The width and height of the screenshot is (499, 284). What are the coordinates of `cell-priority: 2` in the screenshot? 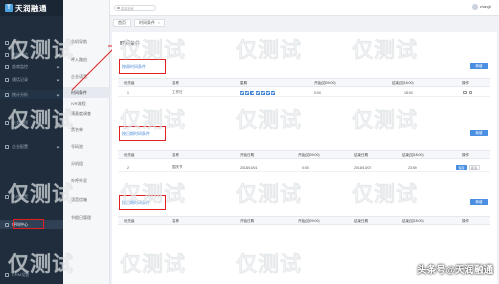 It's located at (128, 167).